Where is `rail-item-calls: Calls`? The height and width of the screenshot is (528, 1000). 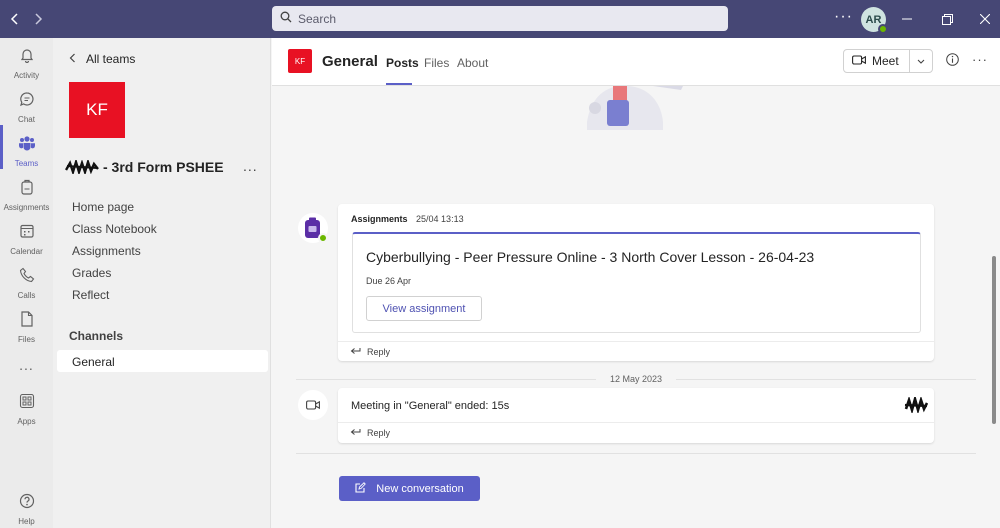
rail-item-calls: Calls is located at coordinates (26, 283).